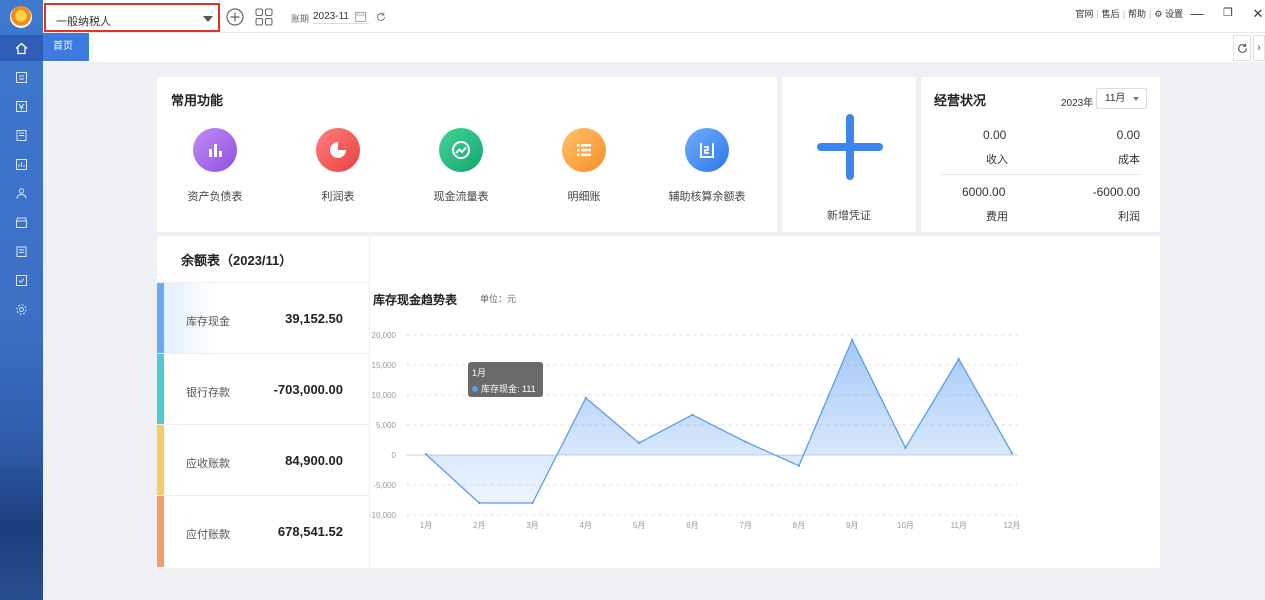 This screenshot has width=1265, height=600. I want to click on gear-icon, so click(21, 309).